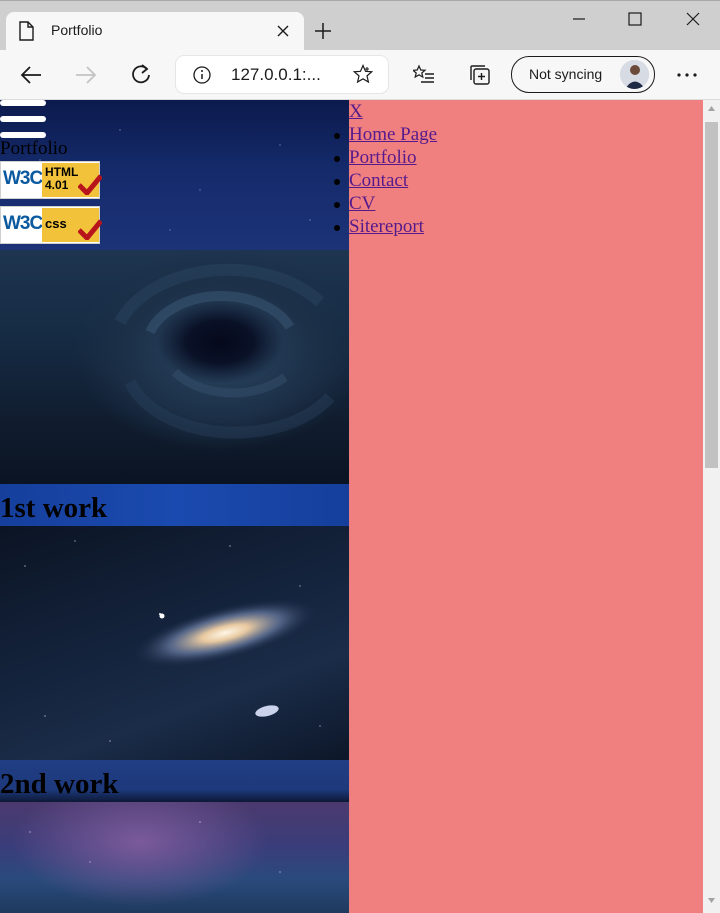 The height and width of the screenshot is (913, 720). I want to click on menu-item-contact: Contact, so click(385, 180).